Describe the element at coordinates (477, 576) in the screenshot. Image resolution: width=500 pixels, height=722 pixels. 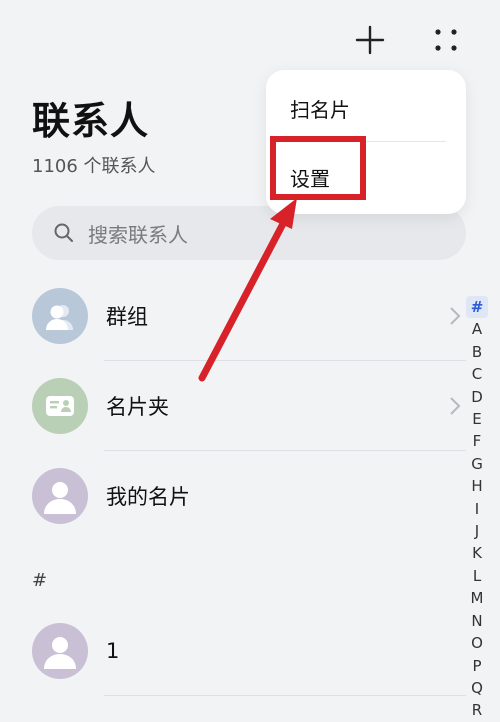
I see `alphabet-index-letter: L` at that location.